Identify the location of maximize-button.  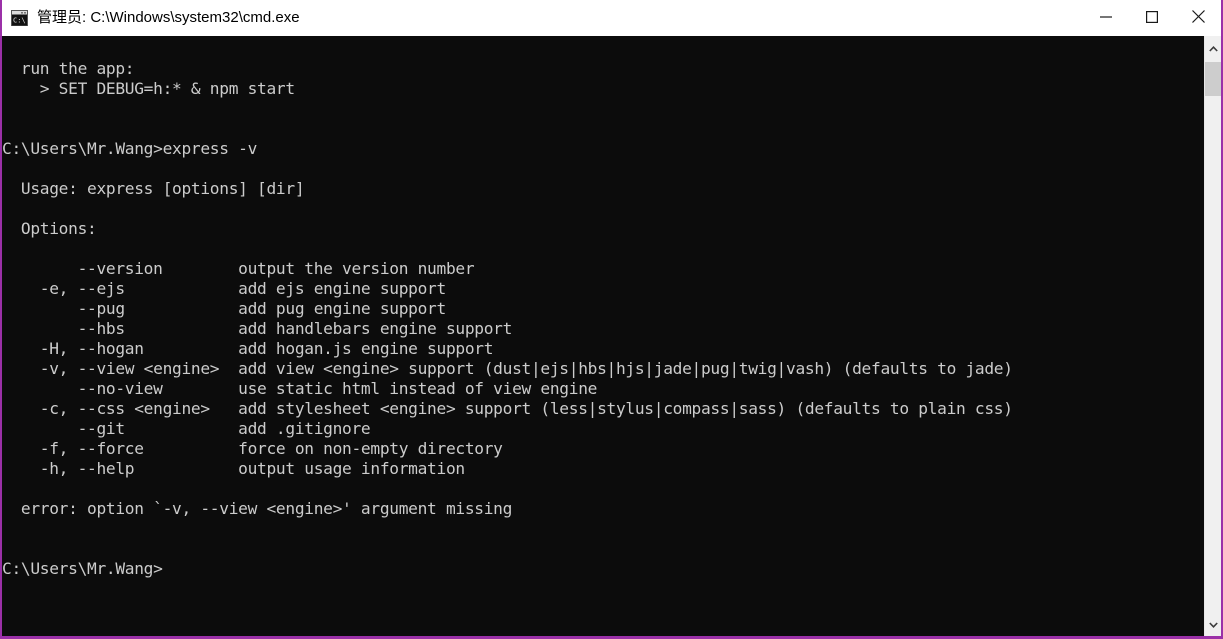
(1152, 18).